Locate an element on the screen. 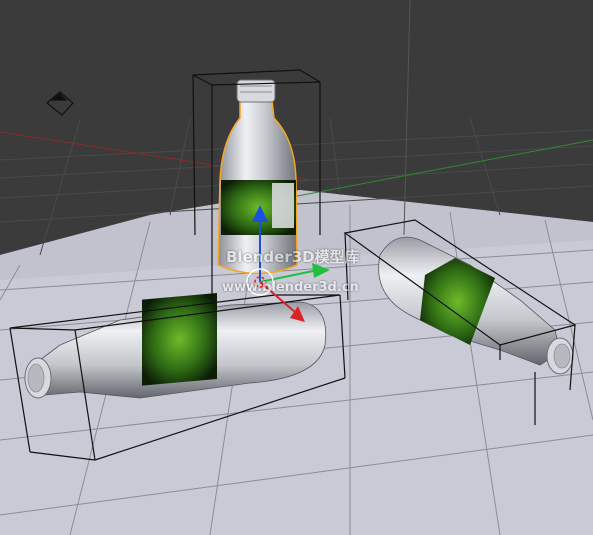  watermark-url: www.blender3d.cn is located at coordinates (290, 287).